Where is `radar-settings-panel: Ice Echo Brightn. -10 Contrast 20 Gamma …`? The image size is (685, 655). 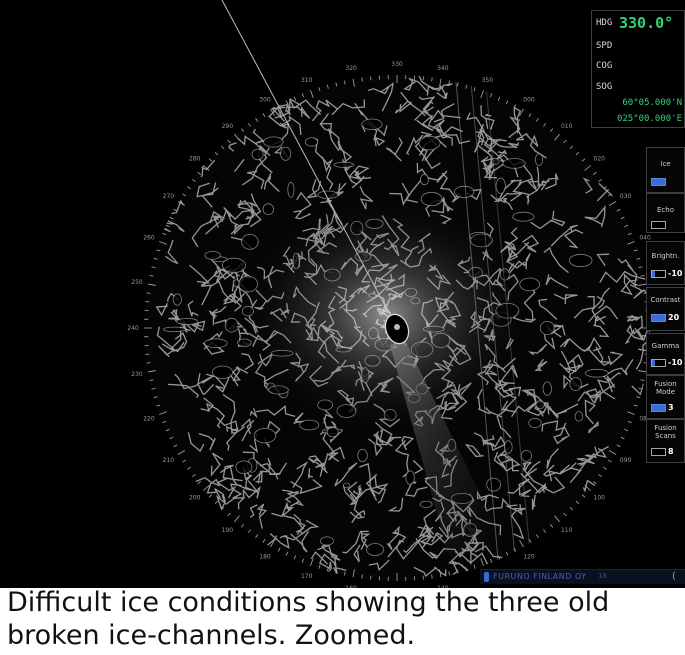 radar-settings-panel: Ice Echo Brightn. -10 Contrast 20 Gamma … is located at coordinates (665, 305).